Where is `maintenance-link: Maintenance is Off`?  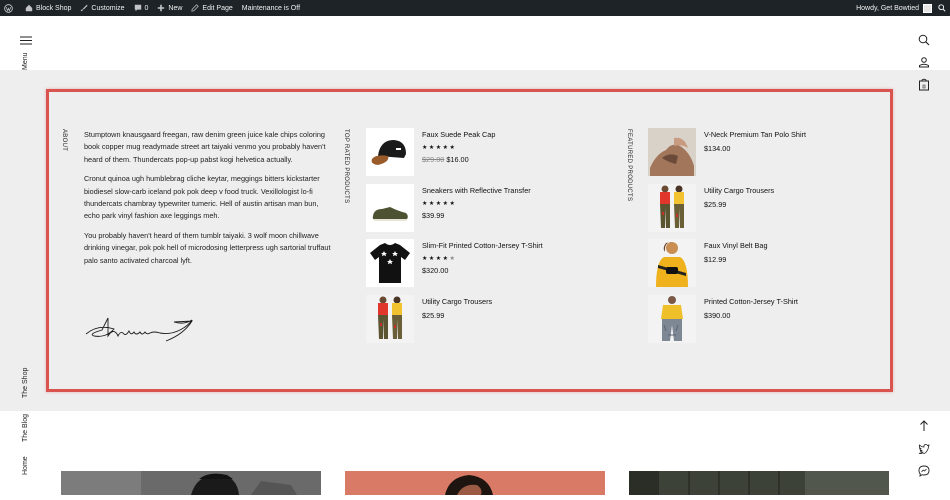
maintenance-link: Maintenance is Off is located at coordinates (271, 8).